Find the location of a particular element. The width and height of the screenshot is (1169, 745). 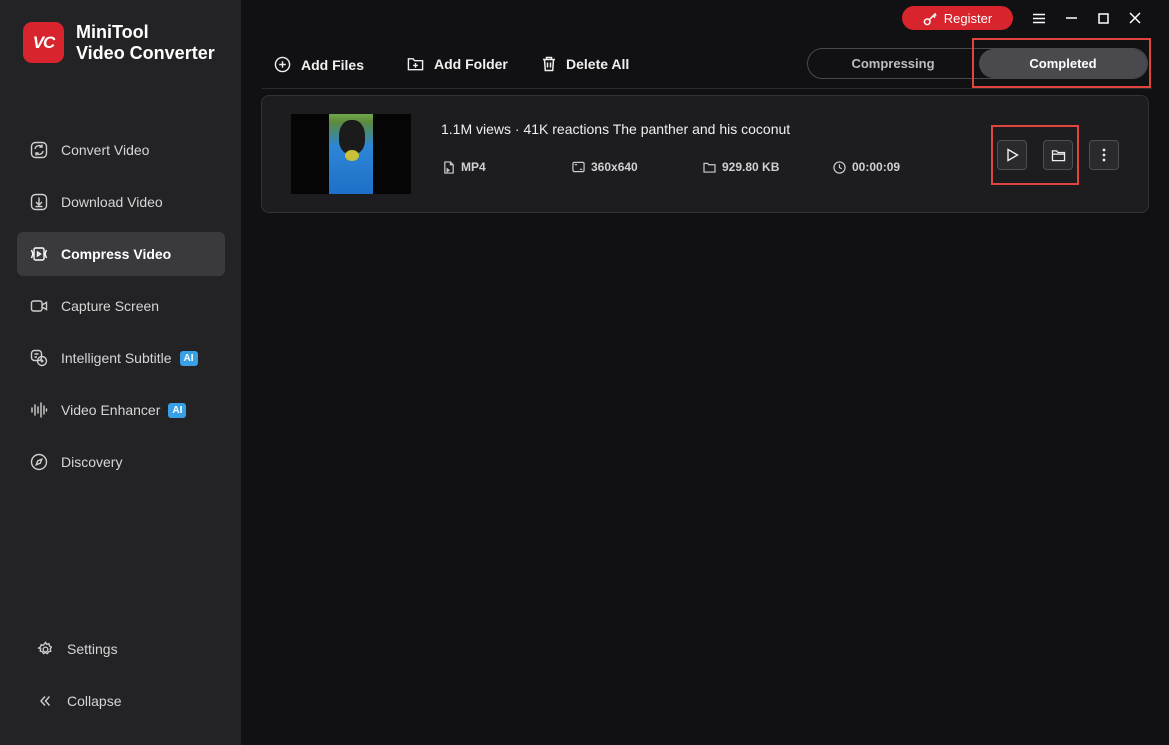

register-button: Register is located at coordinates (957, 18).